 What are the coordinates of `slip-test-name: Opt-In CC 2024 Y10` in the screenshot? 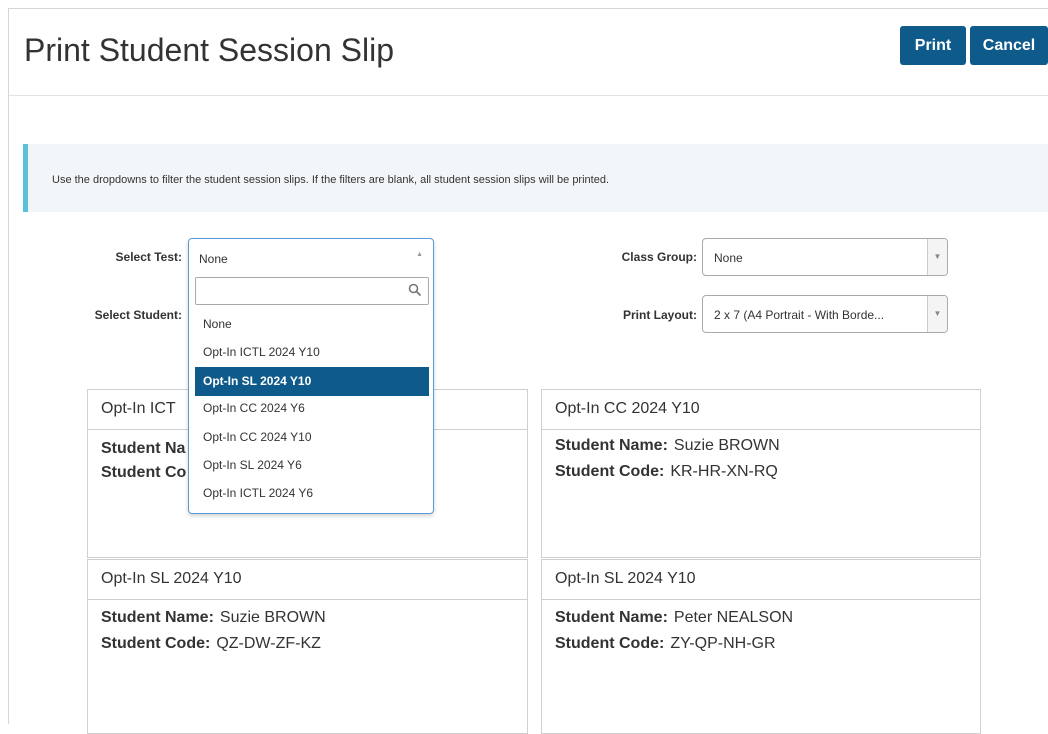 It's located at (761, 410).